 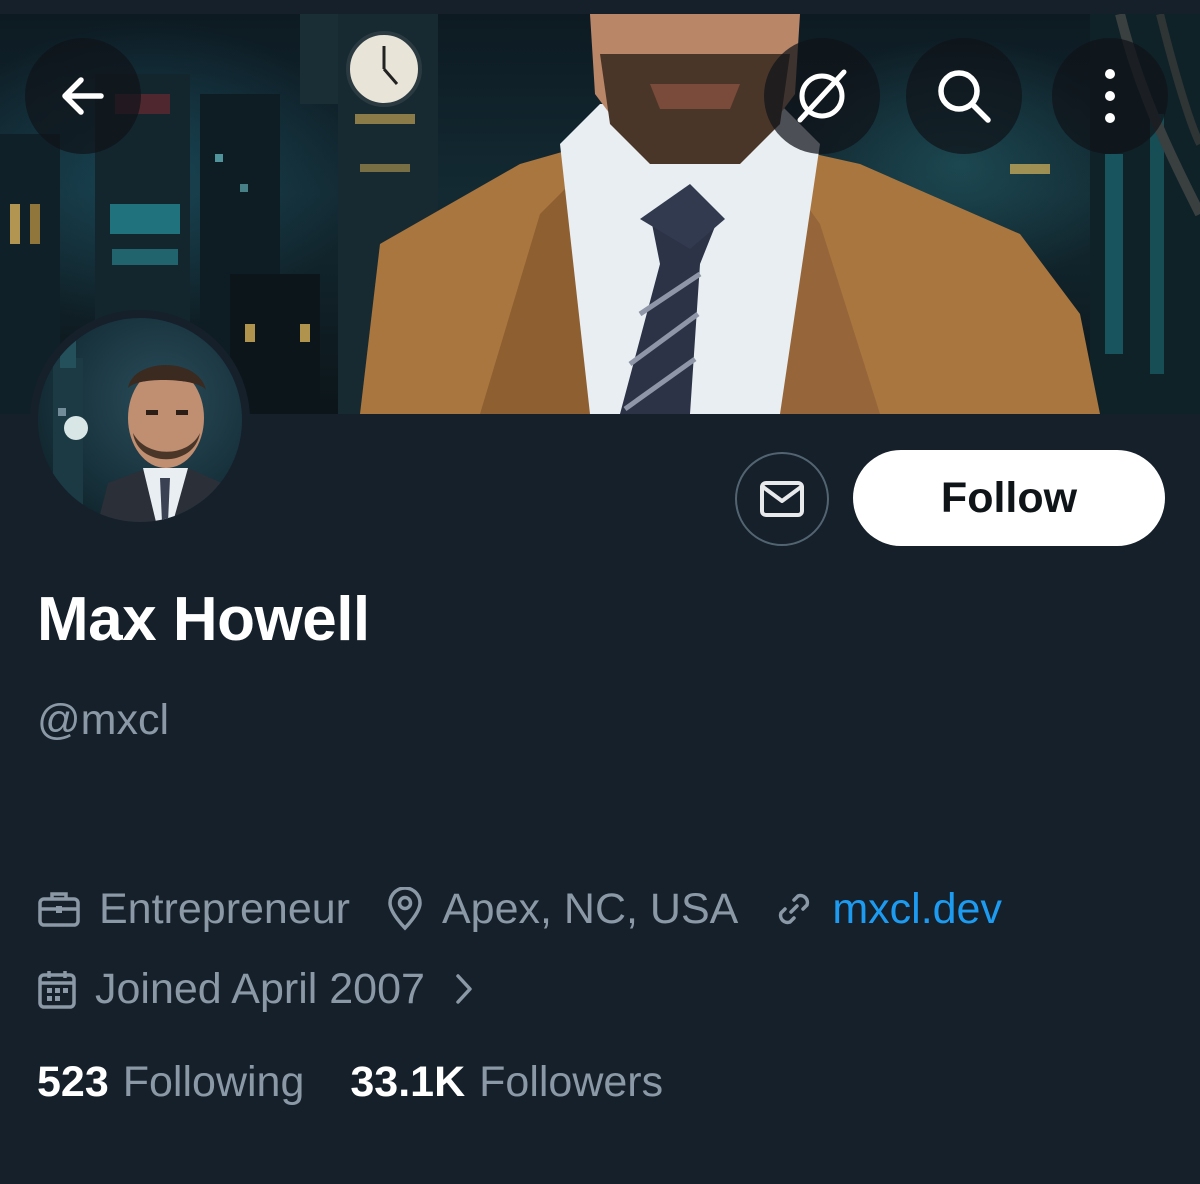 I want to click on location: Apex, NC, USA, so click(x=562, y=909).